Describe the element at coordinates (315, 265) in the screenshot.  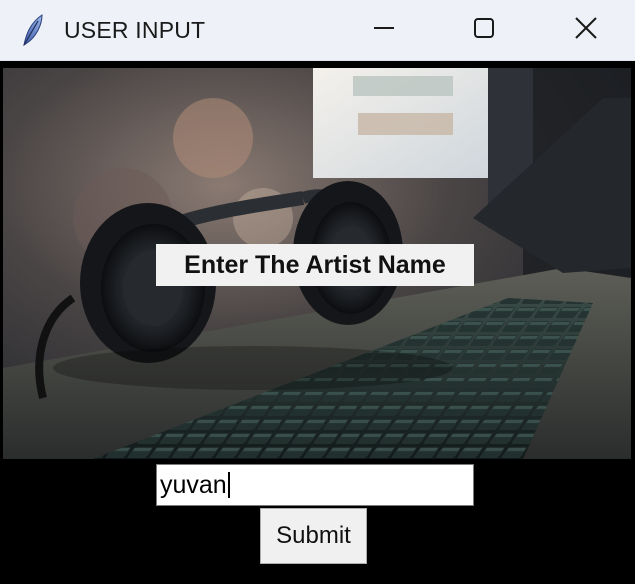
I see `artist-name-prompt: Enter The Artist Name` at that location.